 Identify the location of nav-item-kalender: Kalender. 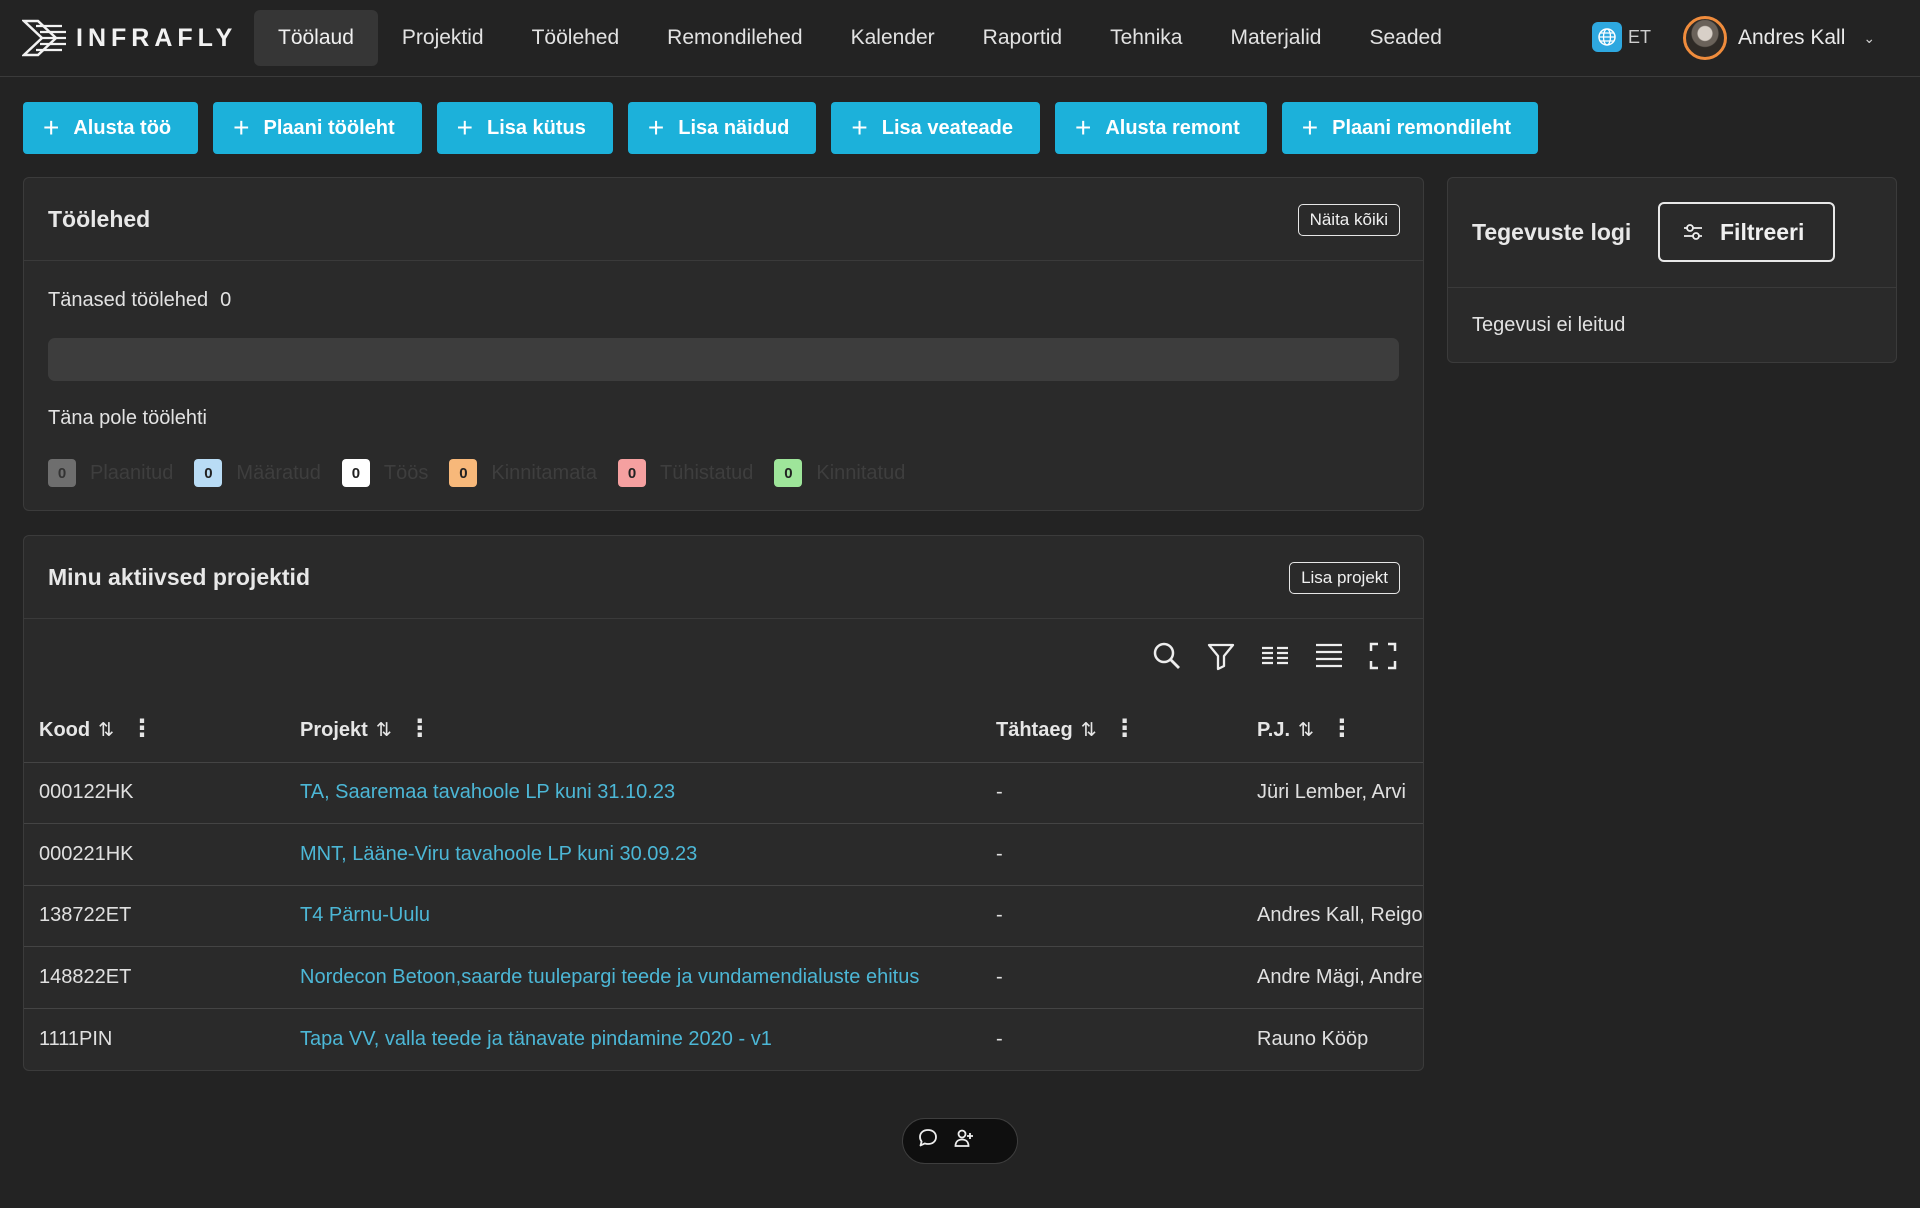
(893, 38).